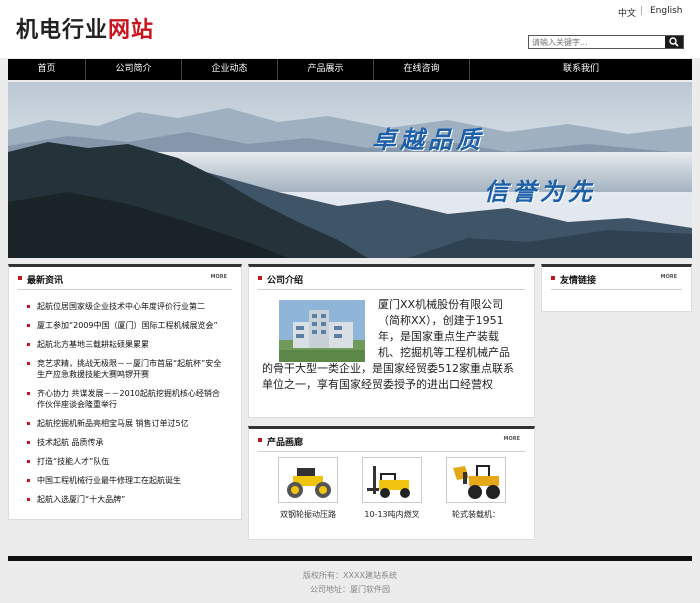  Describe the element at coordinates (350, 589) in the screenshot. I see `footer-address: 公司地址：厦门软件园` at that location.